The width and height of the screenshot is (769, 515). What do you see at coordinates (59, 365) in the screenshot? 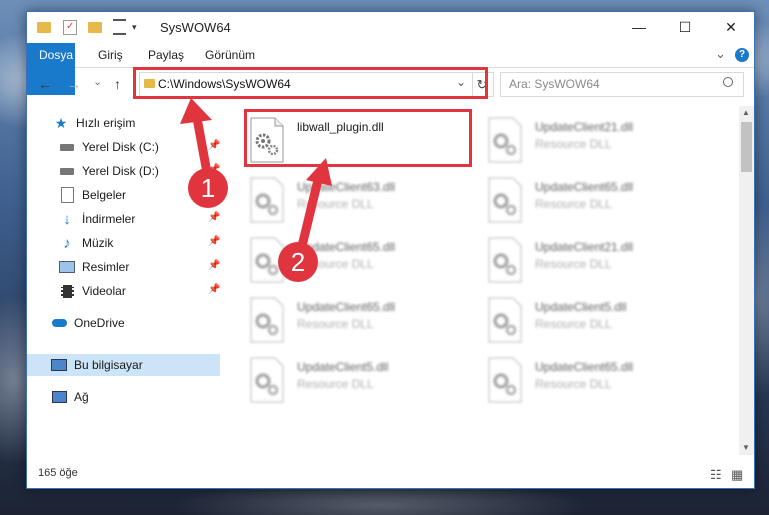
I see `computer-icon` at bounding box center [59, 365].